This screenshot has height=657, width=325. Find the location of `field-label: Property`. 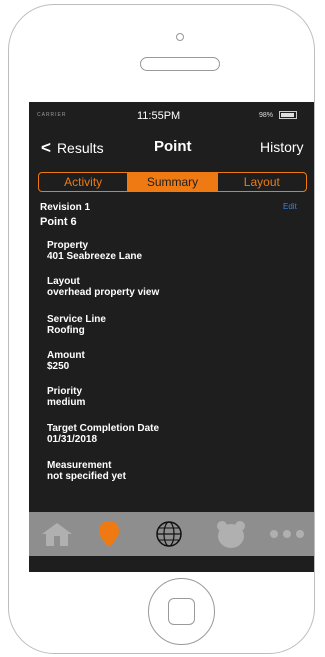

field-label: Property is located at coordinates (68, 245).